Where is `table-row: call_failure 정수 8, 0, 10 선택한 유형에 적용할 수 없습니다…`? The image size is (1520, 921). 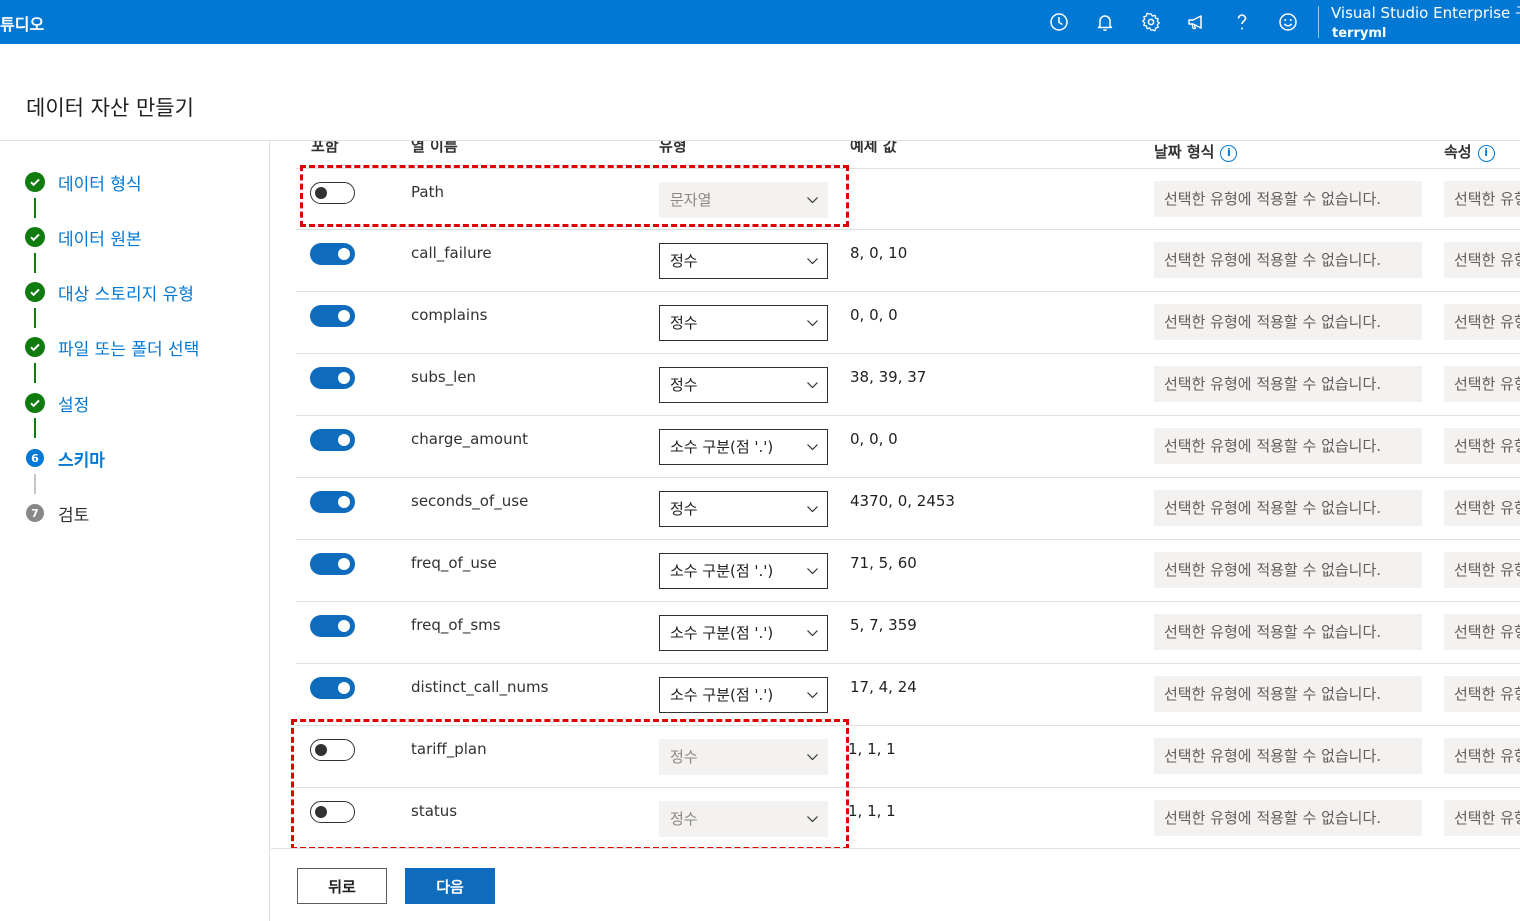 table-row: call_failure 정수 8, 0, 10 선택한 유형에 적용할 수 없습니다… is located at coordinates (908, 261).